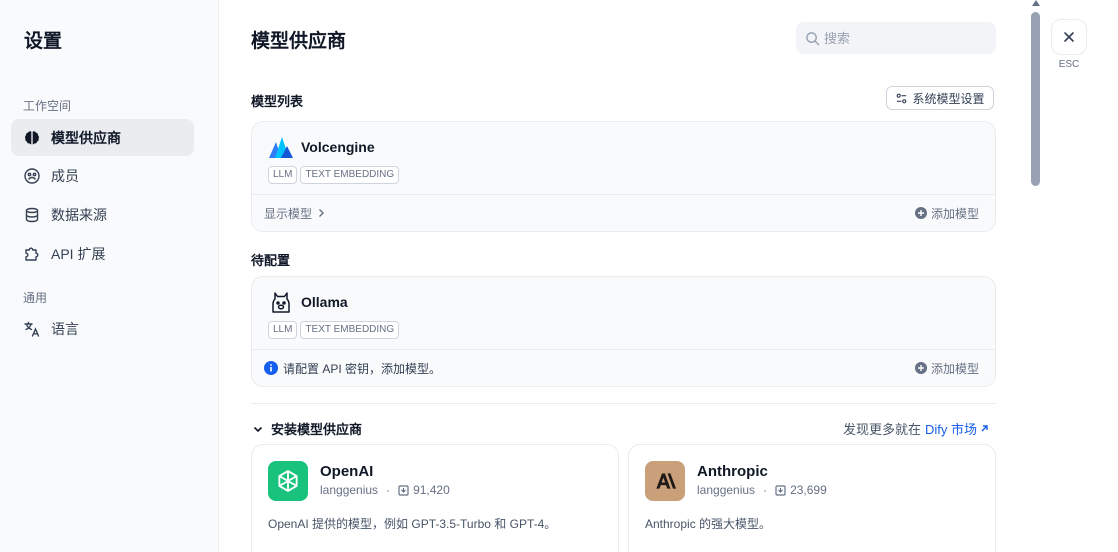  I want to click on scroll-up-arrow, so click(1036, 3).